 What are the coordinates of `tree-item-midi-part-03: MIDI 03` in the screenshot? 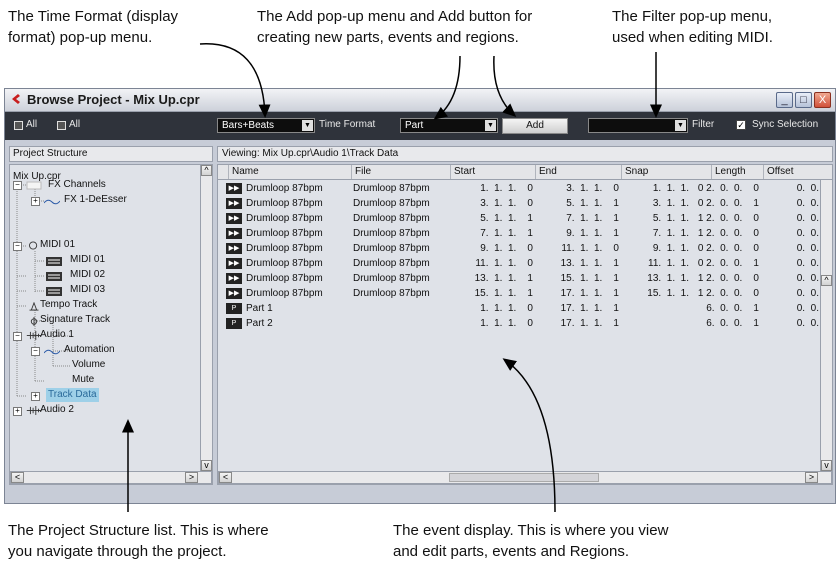 It's located at (87, 290).